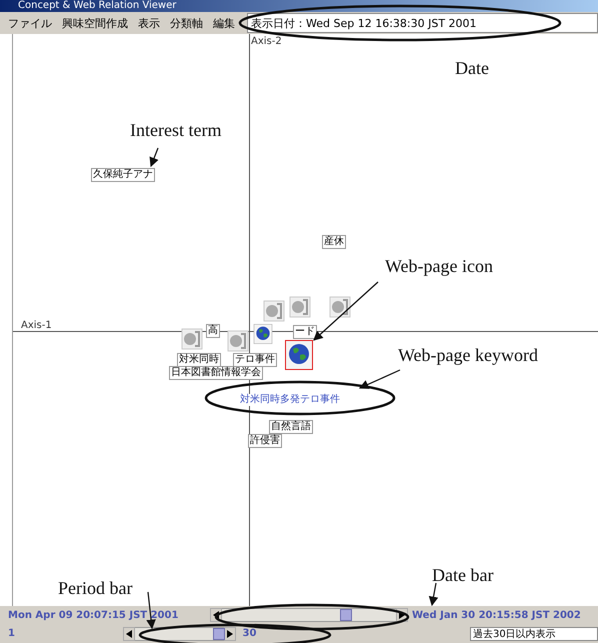 This screenshot has width=598, height=643. What do you see at coordinates (123, 175) in the screenshot?
I see `term-label: 久保純子アナ` at bounding box center [123, 175].